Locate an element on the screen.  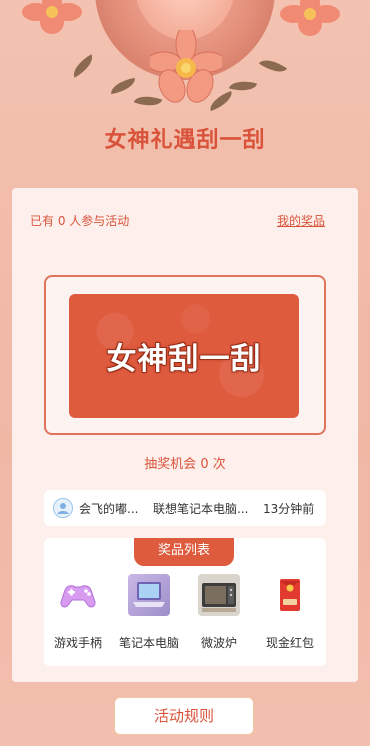
gamepad-image is located at coordinates (78, 595).